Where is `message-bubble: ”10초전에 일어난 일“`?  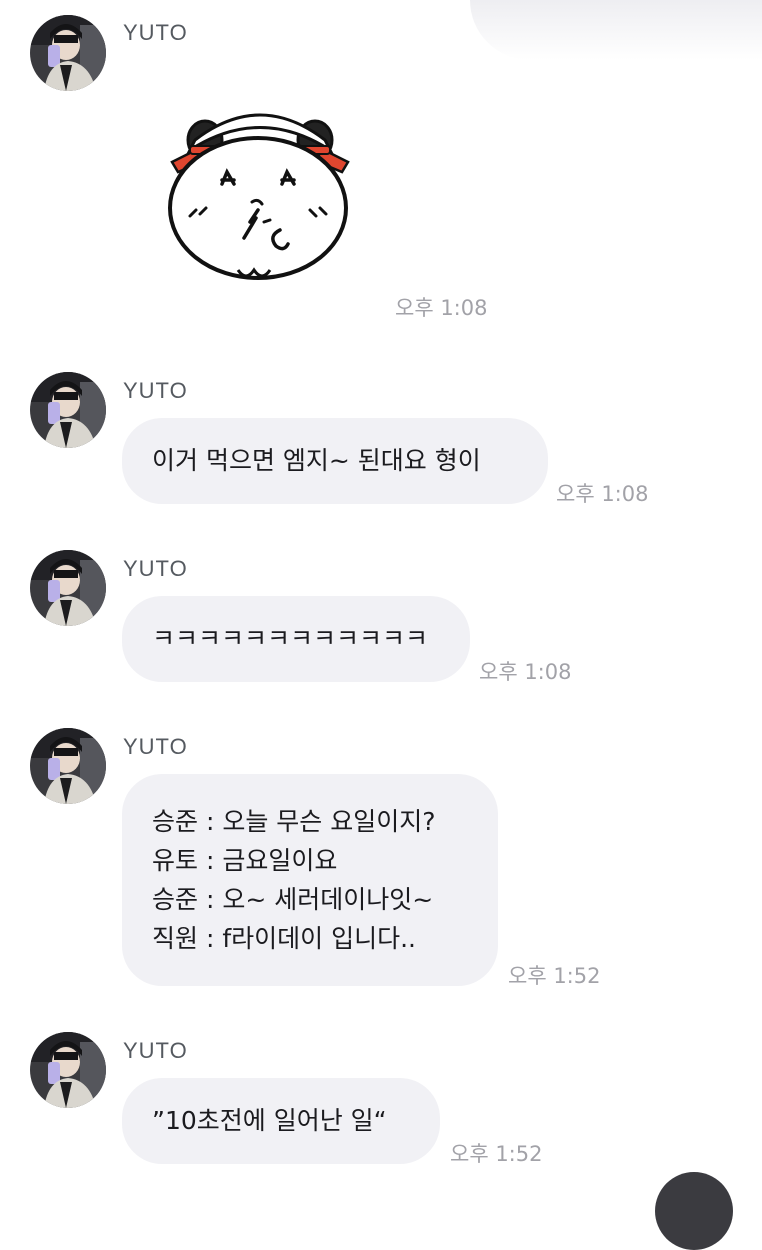
message-bubble: ”10초전에 일어난 일“ is located at coordinates (281, 1121).